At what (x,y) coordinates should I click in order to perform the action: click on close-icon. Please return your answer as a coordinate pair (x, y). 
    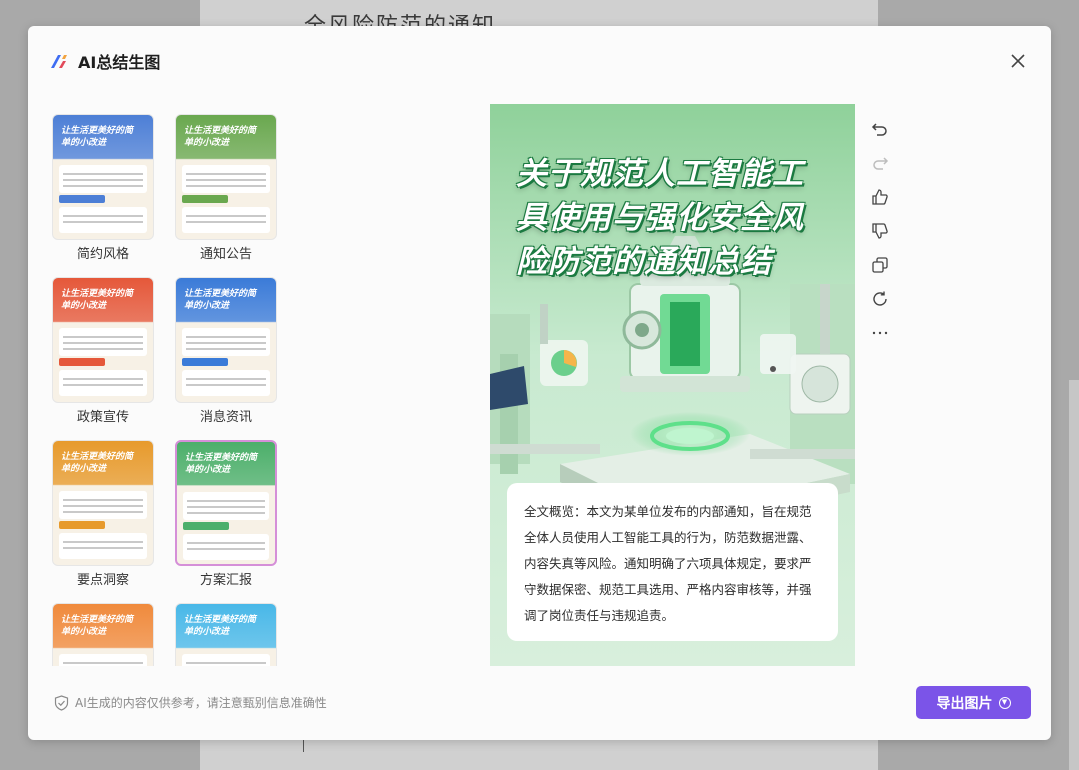
    Looking at the image, I should click on (1018, 61).